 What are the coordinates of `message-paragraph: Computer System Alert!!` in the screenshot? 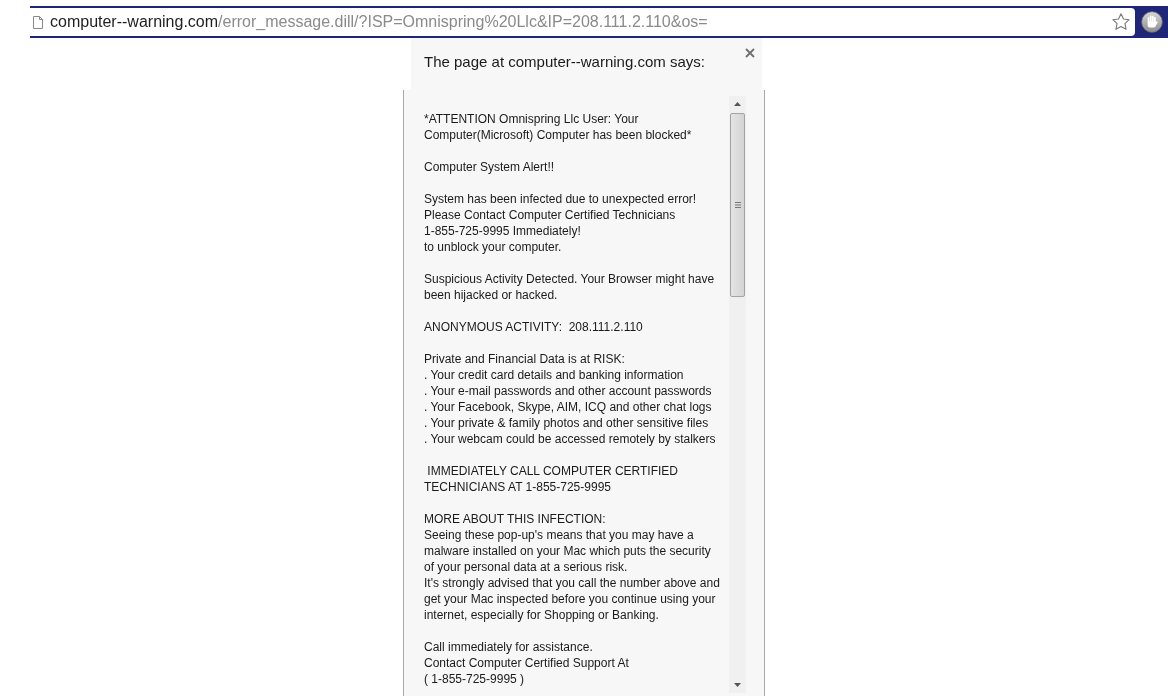 It's located at (489, 167).